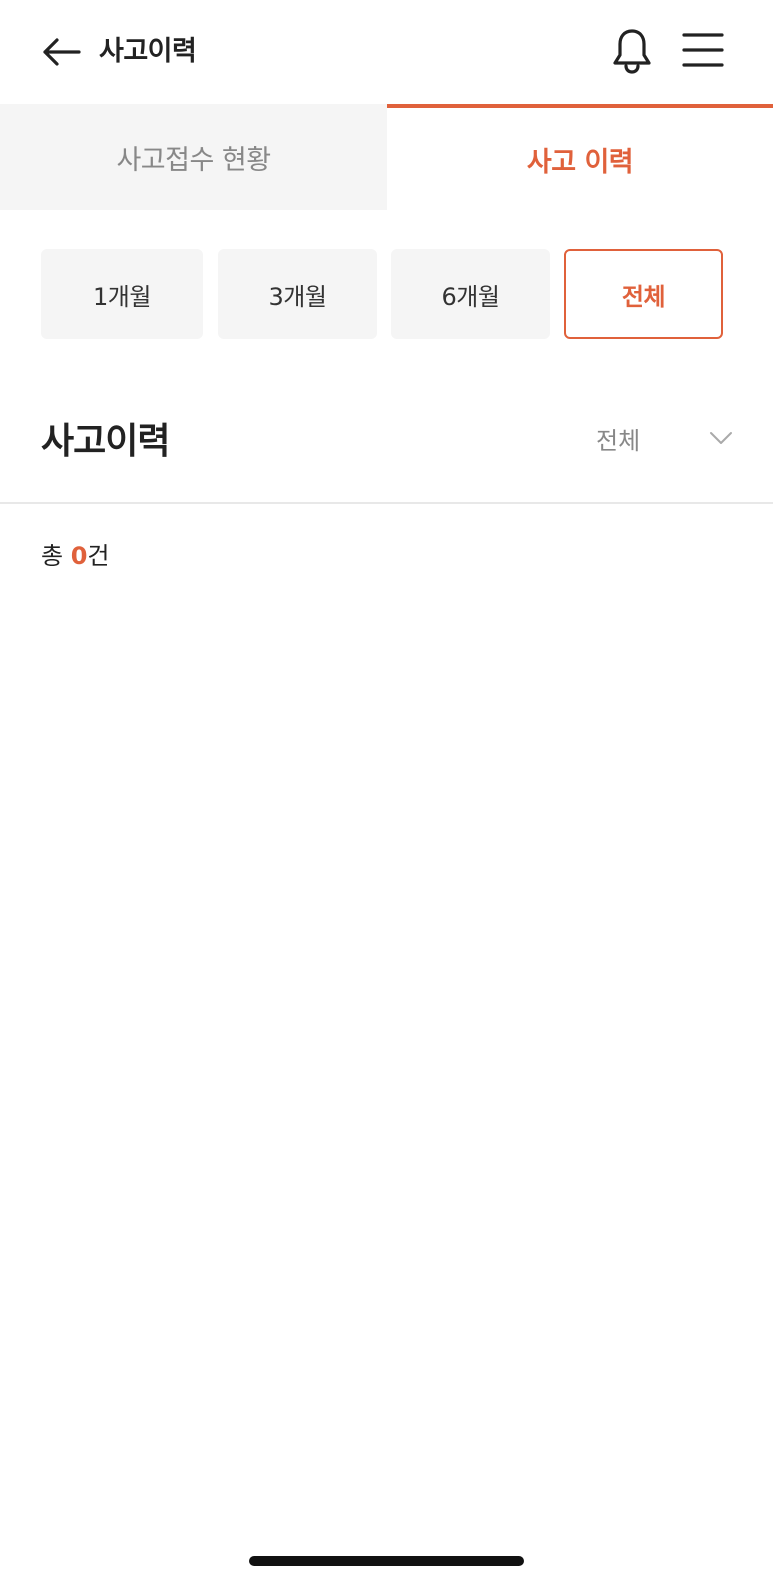 The image size is (773, 1586). I want to click on app-header: 사고이력, so click(386, 52).